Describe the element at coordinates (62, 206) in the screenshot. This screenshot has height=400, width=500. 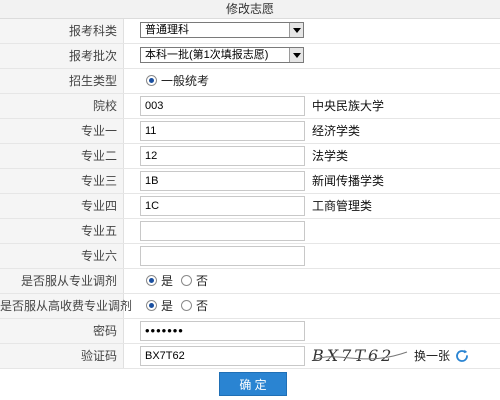
I see `major-4-label: 专业四` at that location.